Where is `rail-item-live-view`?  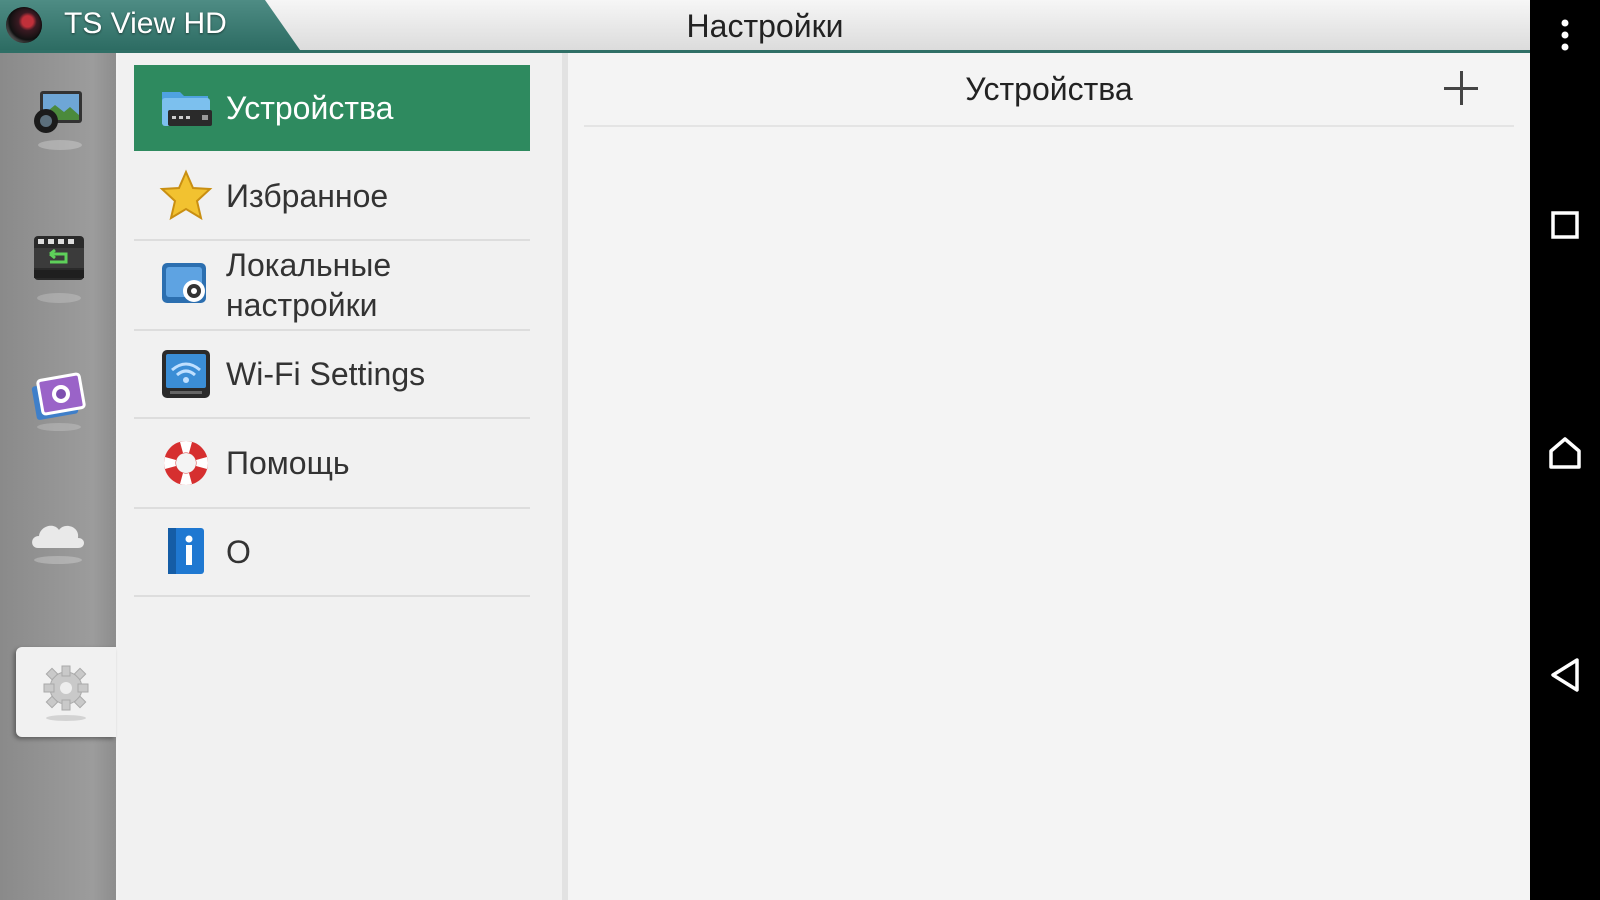 rail-item-live-view is located at coordinates (58, 120).